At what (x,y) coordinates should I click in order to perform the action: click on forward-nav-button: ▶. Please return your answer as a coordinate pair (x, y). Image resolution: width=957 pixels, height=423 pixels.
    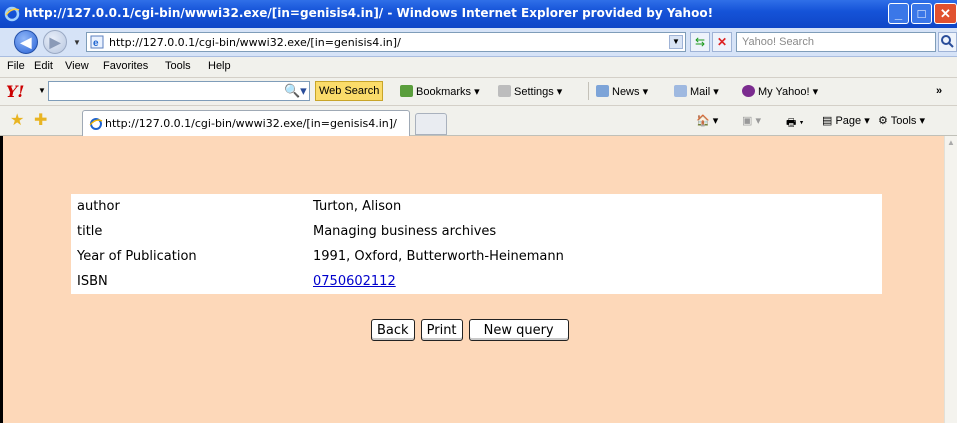
    Looking at the image, I should click on (55, 42).